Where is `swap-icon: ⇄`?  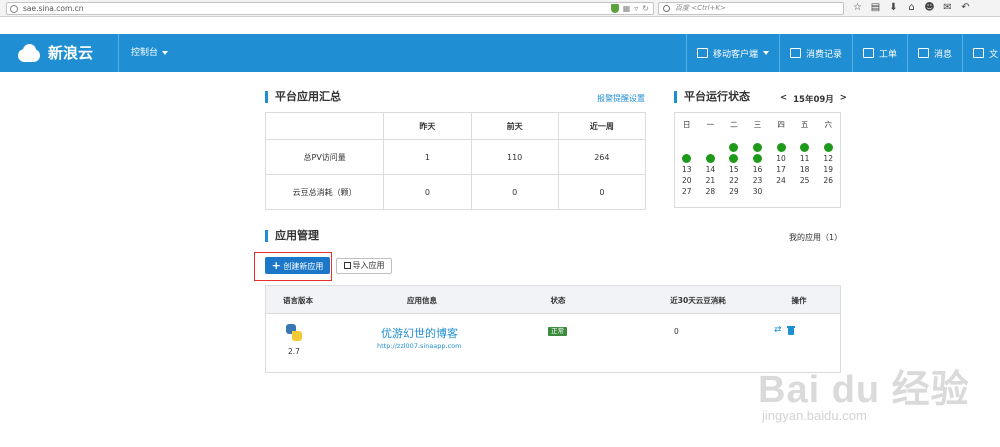
swap-icon: ⇄ is located at coordinates (778, 330).